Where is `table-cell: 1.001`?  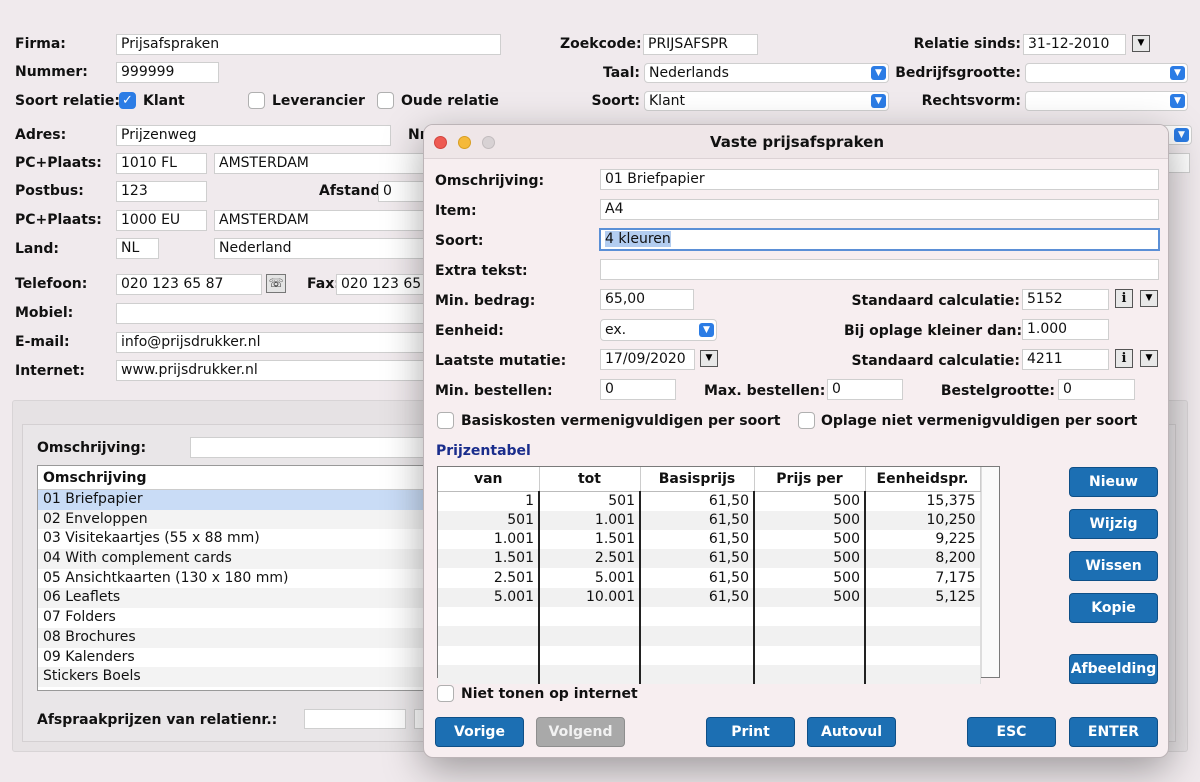 table-cell: 1.001 is located at coordinates (489, 539).